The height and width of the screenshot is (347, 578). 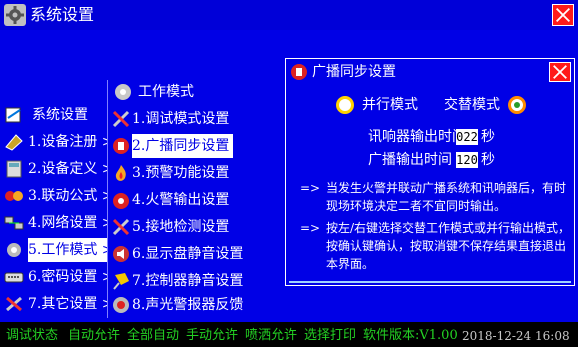 What do you see at coordinates (345, 105) in the screenshot?
I see `parallel-mode-radio` at bounding box center [345, 105].